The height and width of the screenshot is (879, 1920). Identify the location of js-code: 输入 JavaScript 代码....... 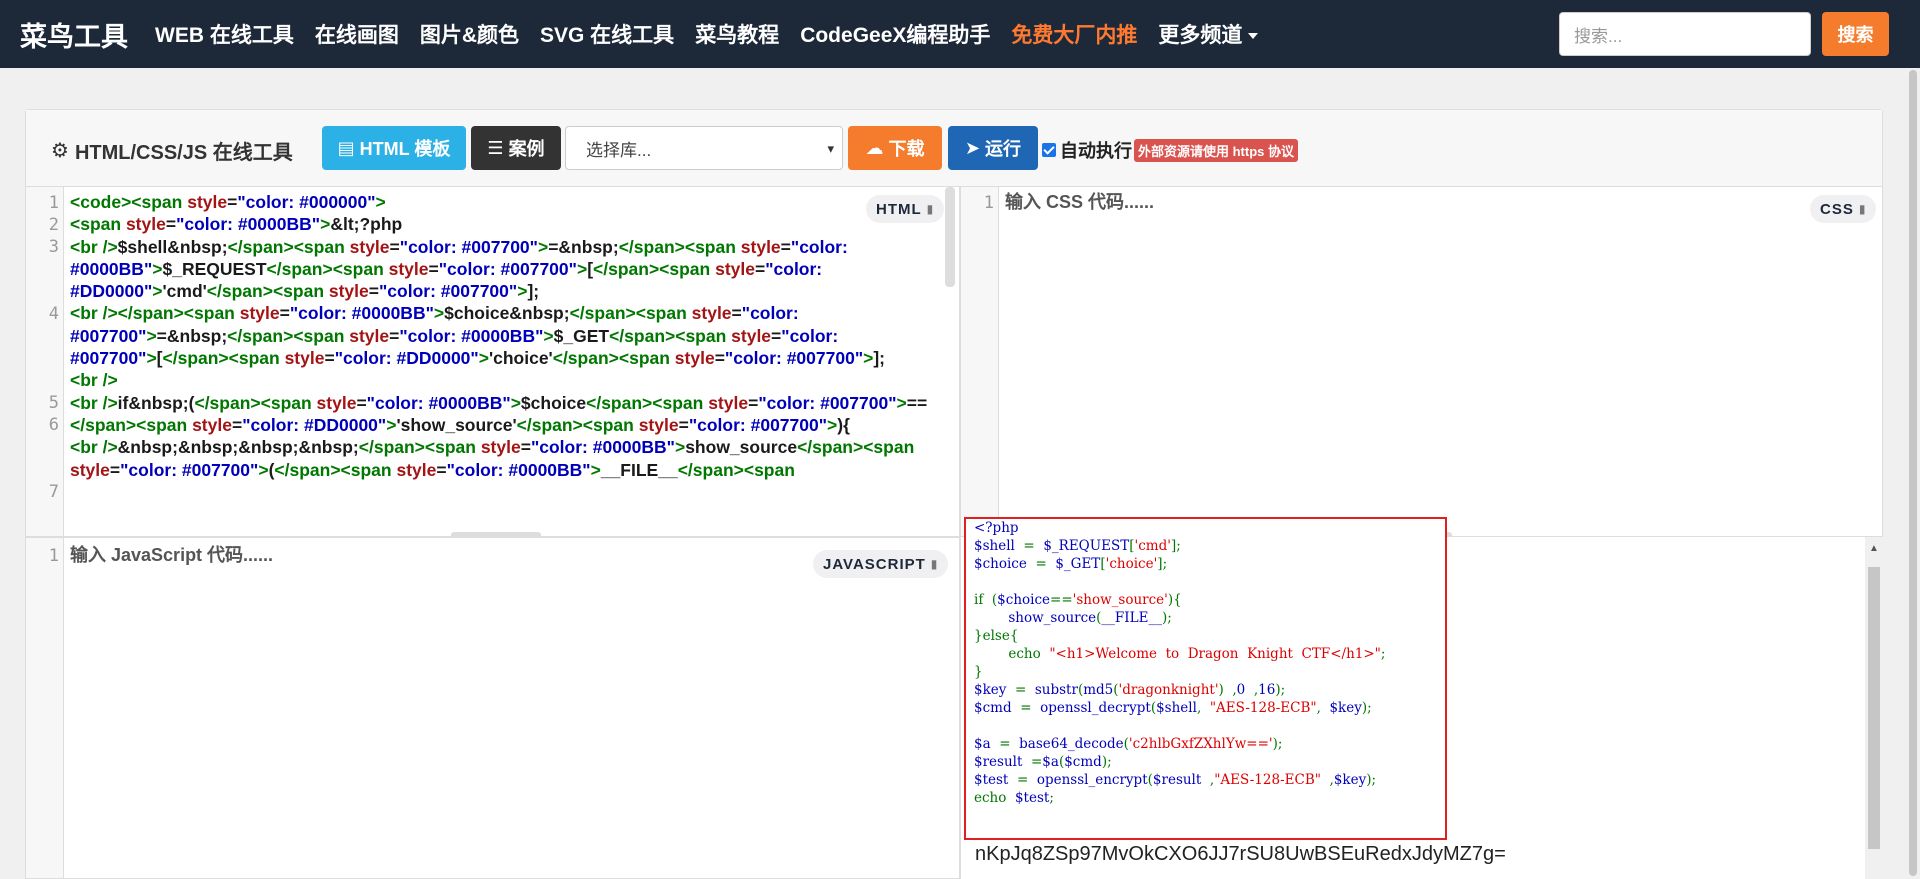
(499, 555).